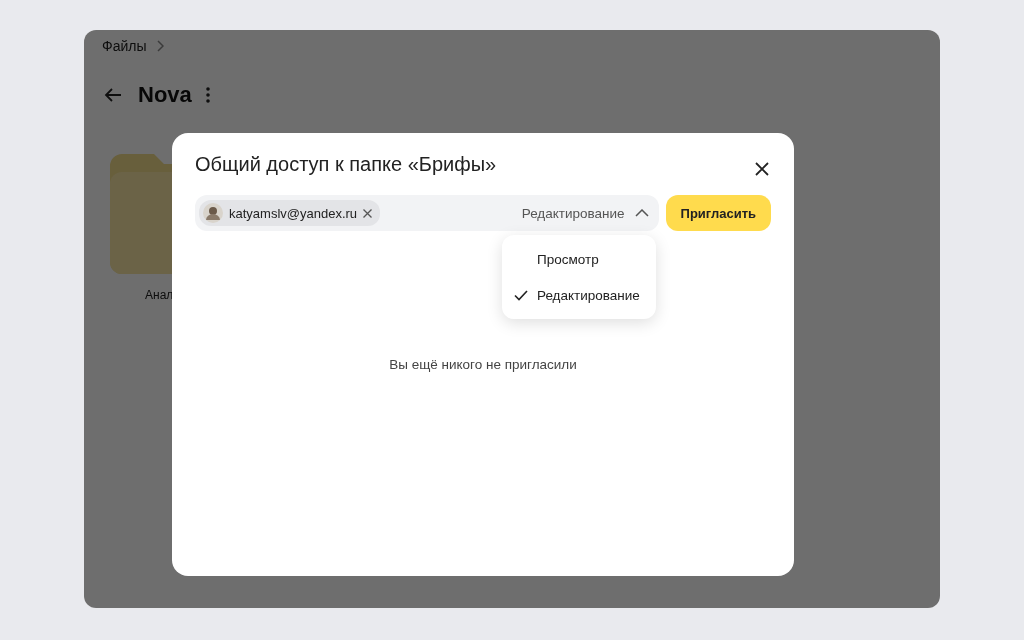 The width and height of the screenshot is (1024, 640). What do you see at coordinates (718, 213) in the screenshot?
I see `invite-button: Пригласить` at bounding box center [718, 213].